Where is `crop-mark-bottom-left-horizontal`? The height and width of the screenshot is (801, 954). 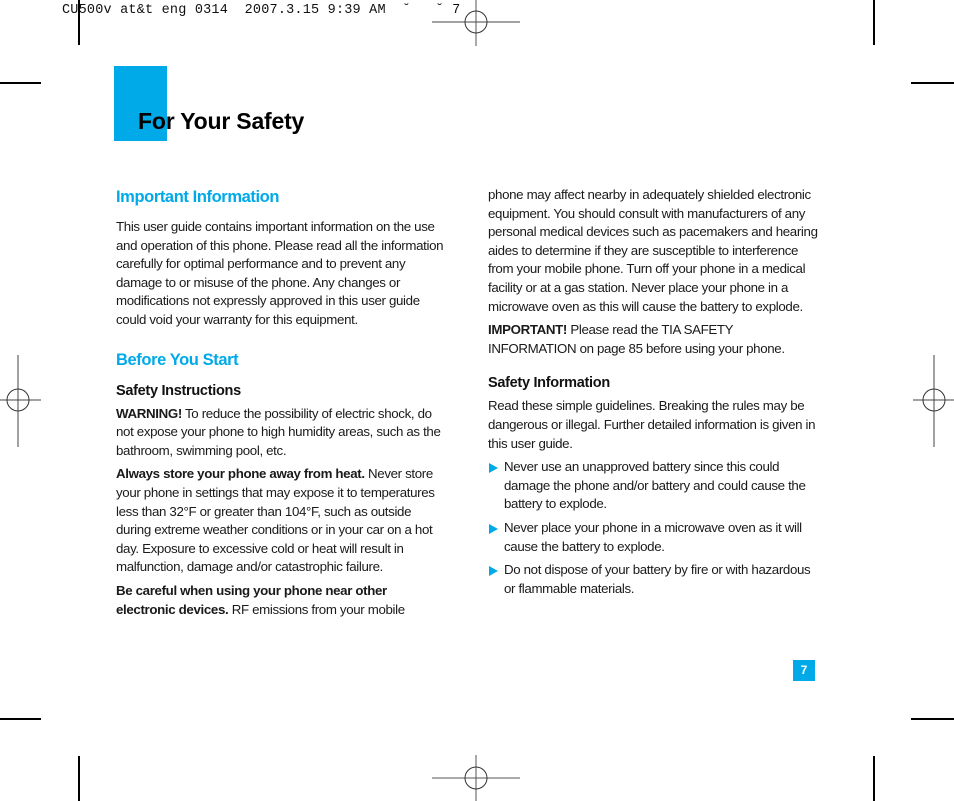
crop-mark-bottom-left-horizontal is located at coordinates (20, 719).